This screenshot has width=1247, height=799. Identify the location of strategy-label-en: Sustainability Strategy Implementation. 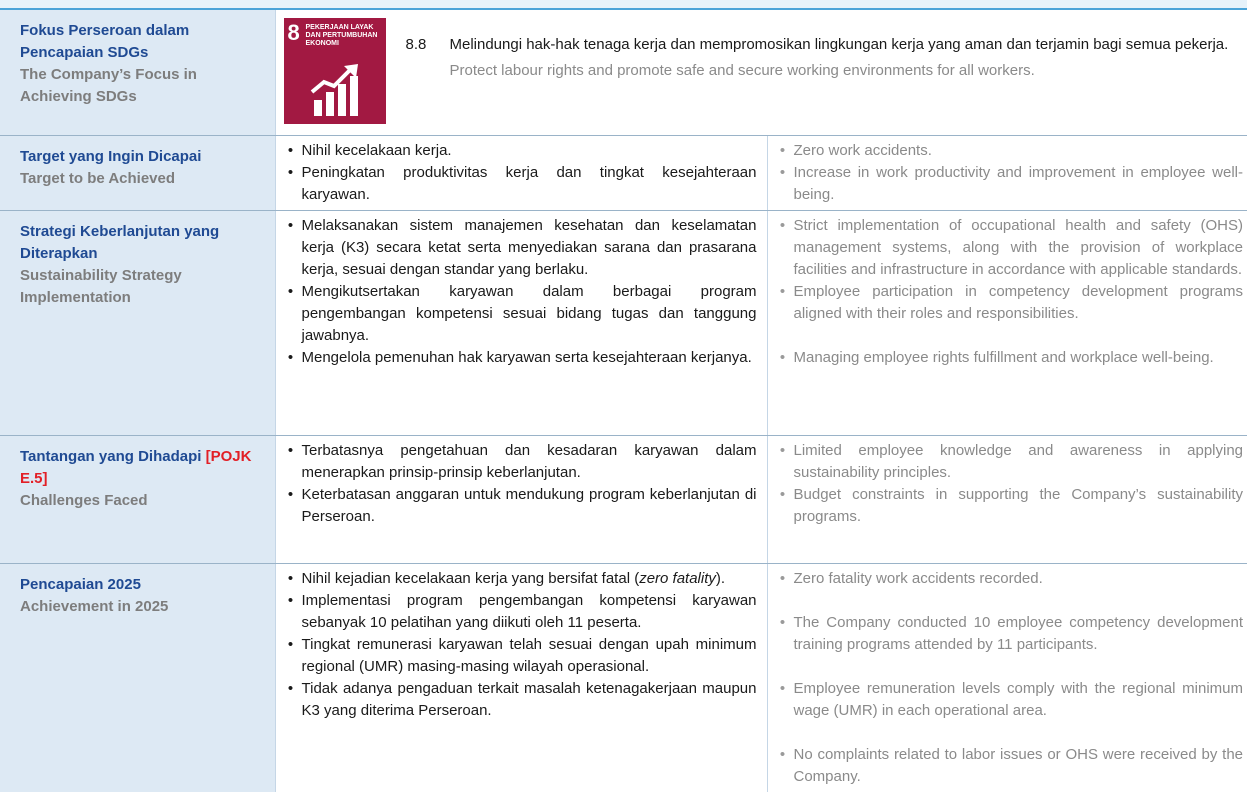
(101, 286).